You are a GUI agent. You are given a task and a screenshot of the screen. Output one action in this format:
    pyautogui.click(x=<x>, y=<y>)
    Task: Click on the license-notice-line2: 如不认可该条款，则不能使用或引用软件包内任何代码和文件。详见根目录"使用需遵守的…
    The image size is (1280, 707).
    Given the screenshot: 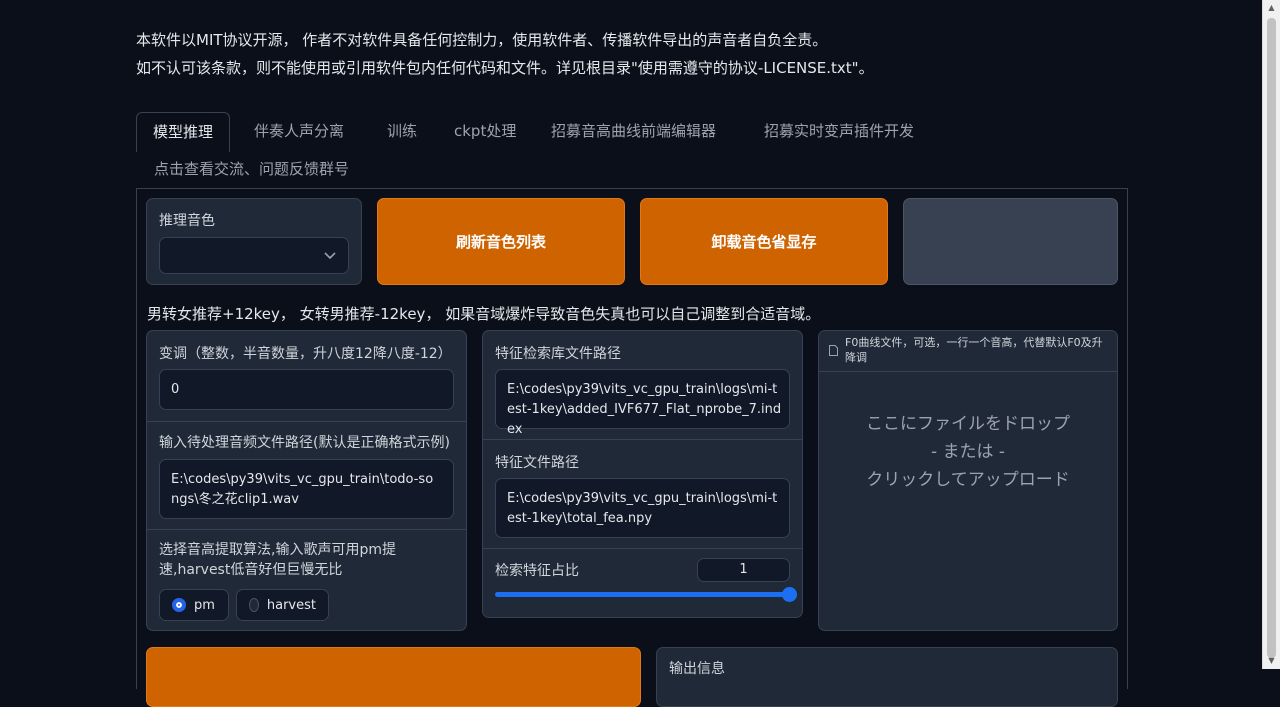 What is the action you would take?
    pyautogui.click(x=505, y=68)
    